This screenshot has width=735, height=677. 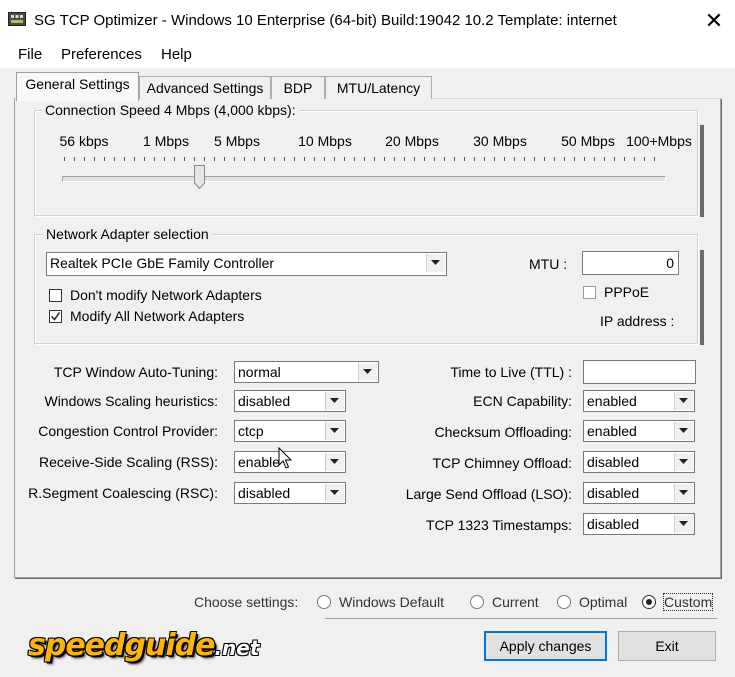 I want to click on lso-select: disabled, so click(x=639, y=493).